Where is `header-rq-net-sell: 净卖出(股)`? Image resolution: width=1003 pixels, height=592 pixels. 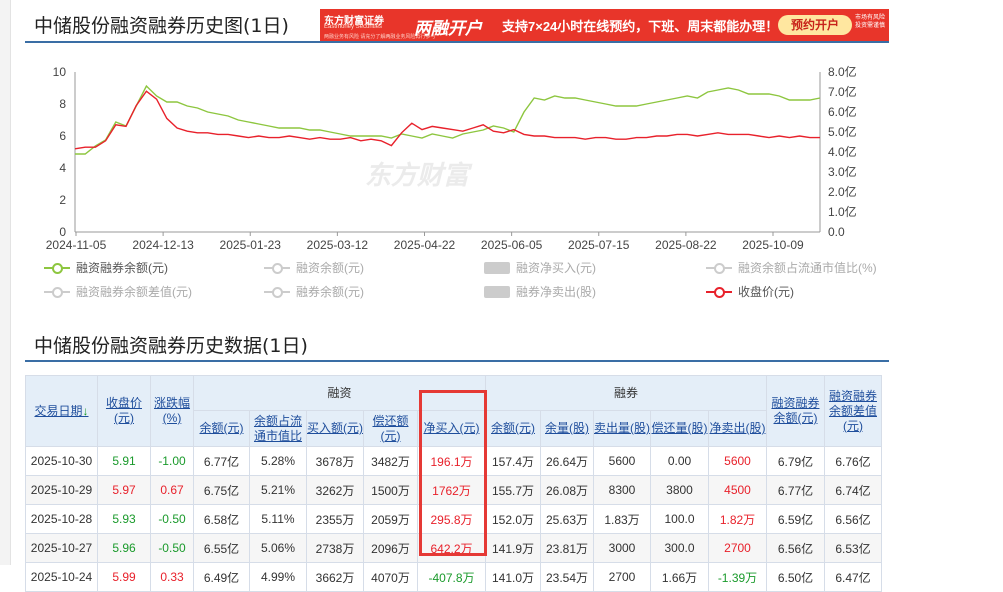 header-rq-net-sell: 净卖出(股) is located at coordinates (737, 428).